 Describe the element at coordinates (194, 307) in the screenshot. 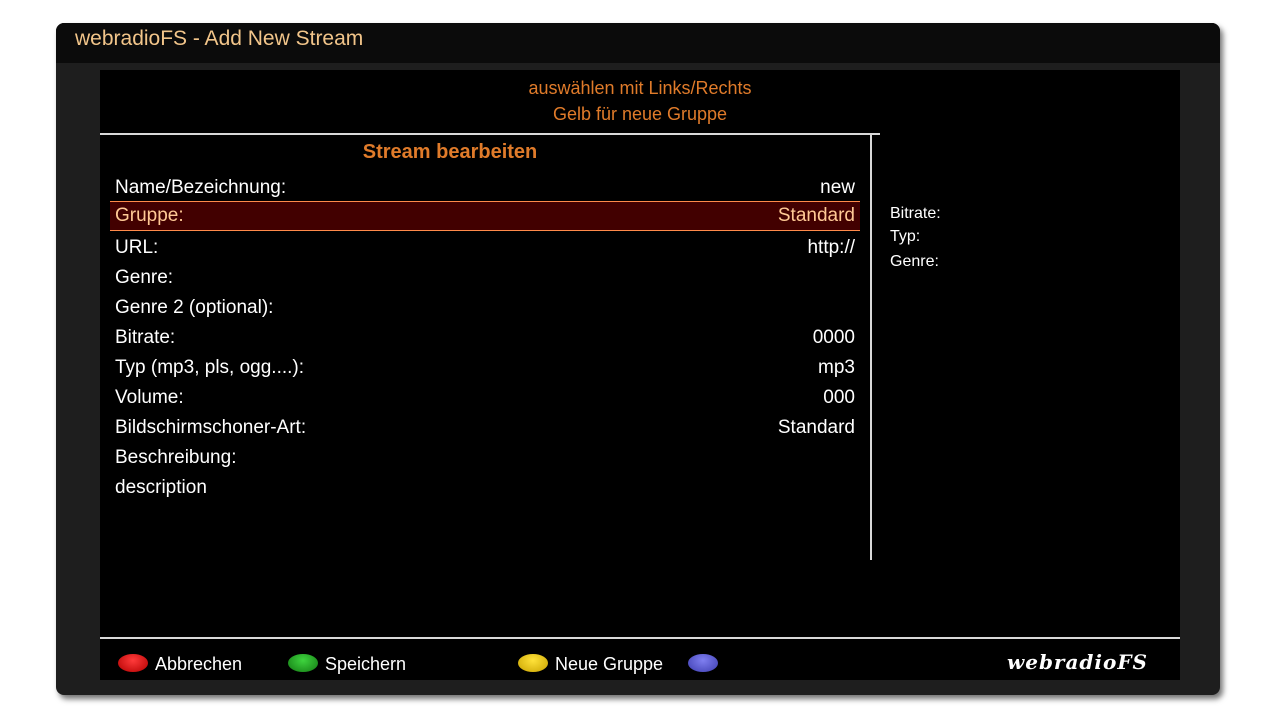

I see `field-label: Genre 2 (optional):` at that location.